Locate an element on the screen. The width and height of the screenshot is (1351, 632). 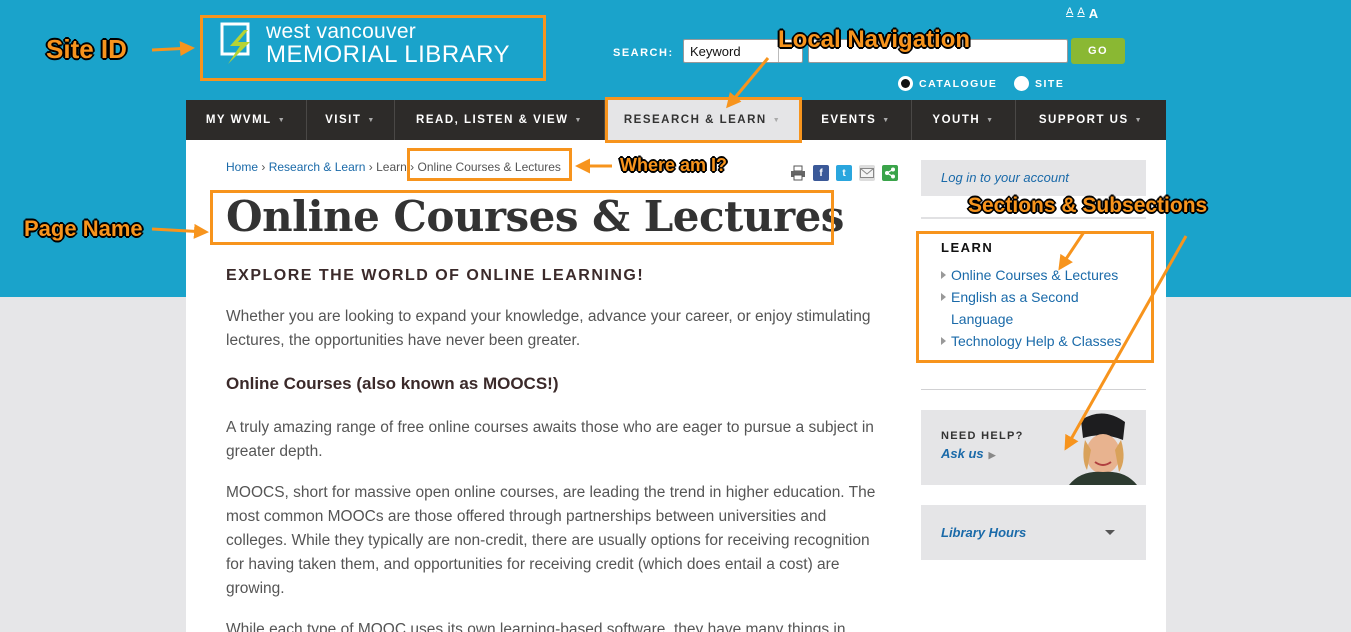
arrow-page-name is located at coordinates (180, 231).